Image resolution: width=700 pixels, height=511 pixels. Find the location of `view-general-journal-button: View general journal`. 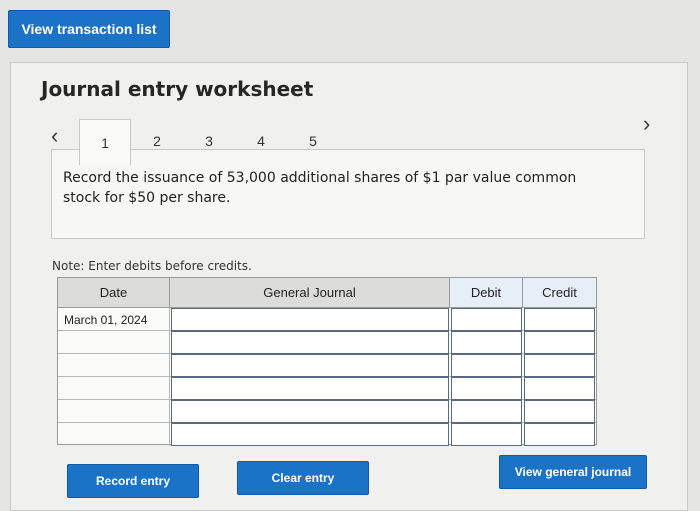

view-general-journal-button: View general journal is located at coordinates (573, 472).